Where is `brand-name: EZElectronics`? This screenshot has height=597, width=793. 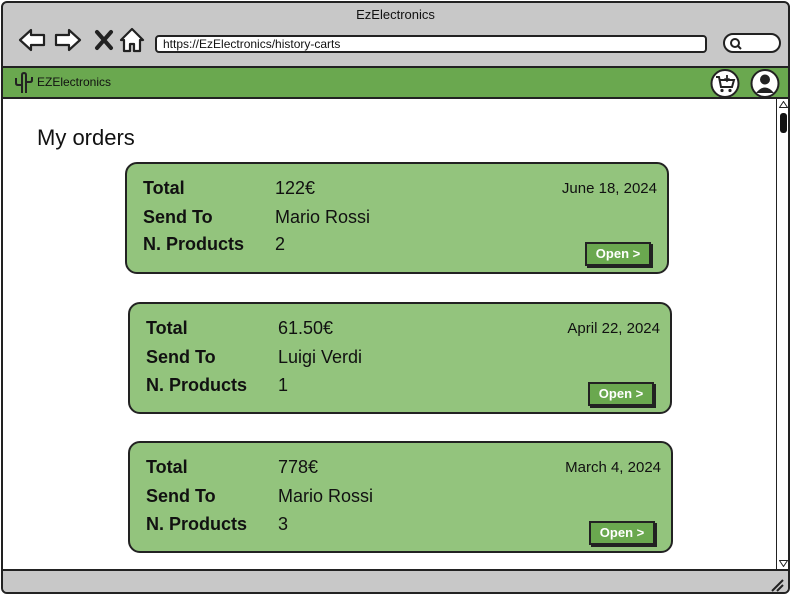 brand-name: EZElectronics is located at coordinates (74, 82).